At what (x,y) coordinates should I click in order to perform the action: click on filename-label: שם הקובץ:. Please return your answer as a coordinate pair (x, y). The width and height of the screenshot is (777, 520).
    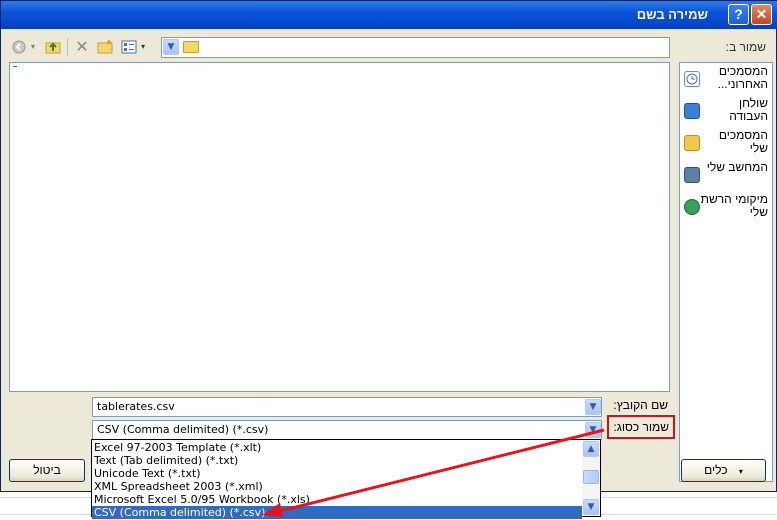
    Looking at the image, I should click on (640, 405).